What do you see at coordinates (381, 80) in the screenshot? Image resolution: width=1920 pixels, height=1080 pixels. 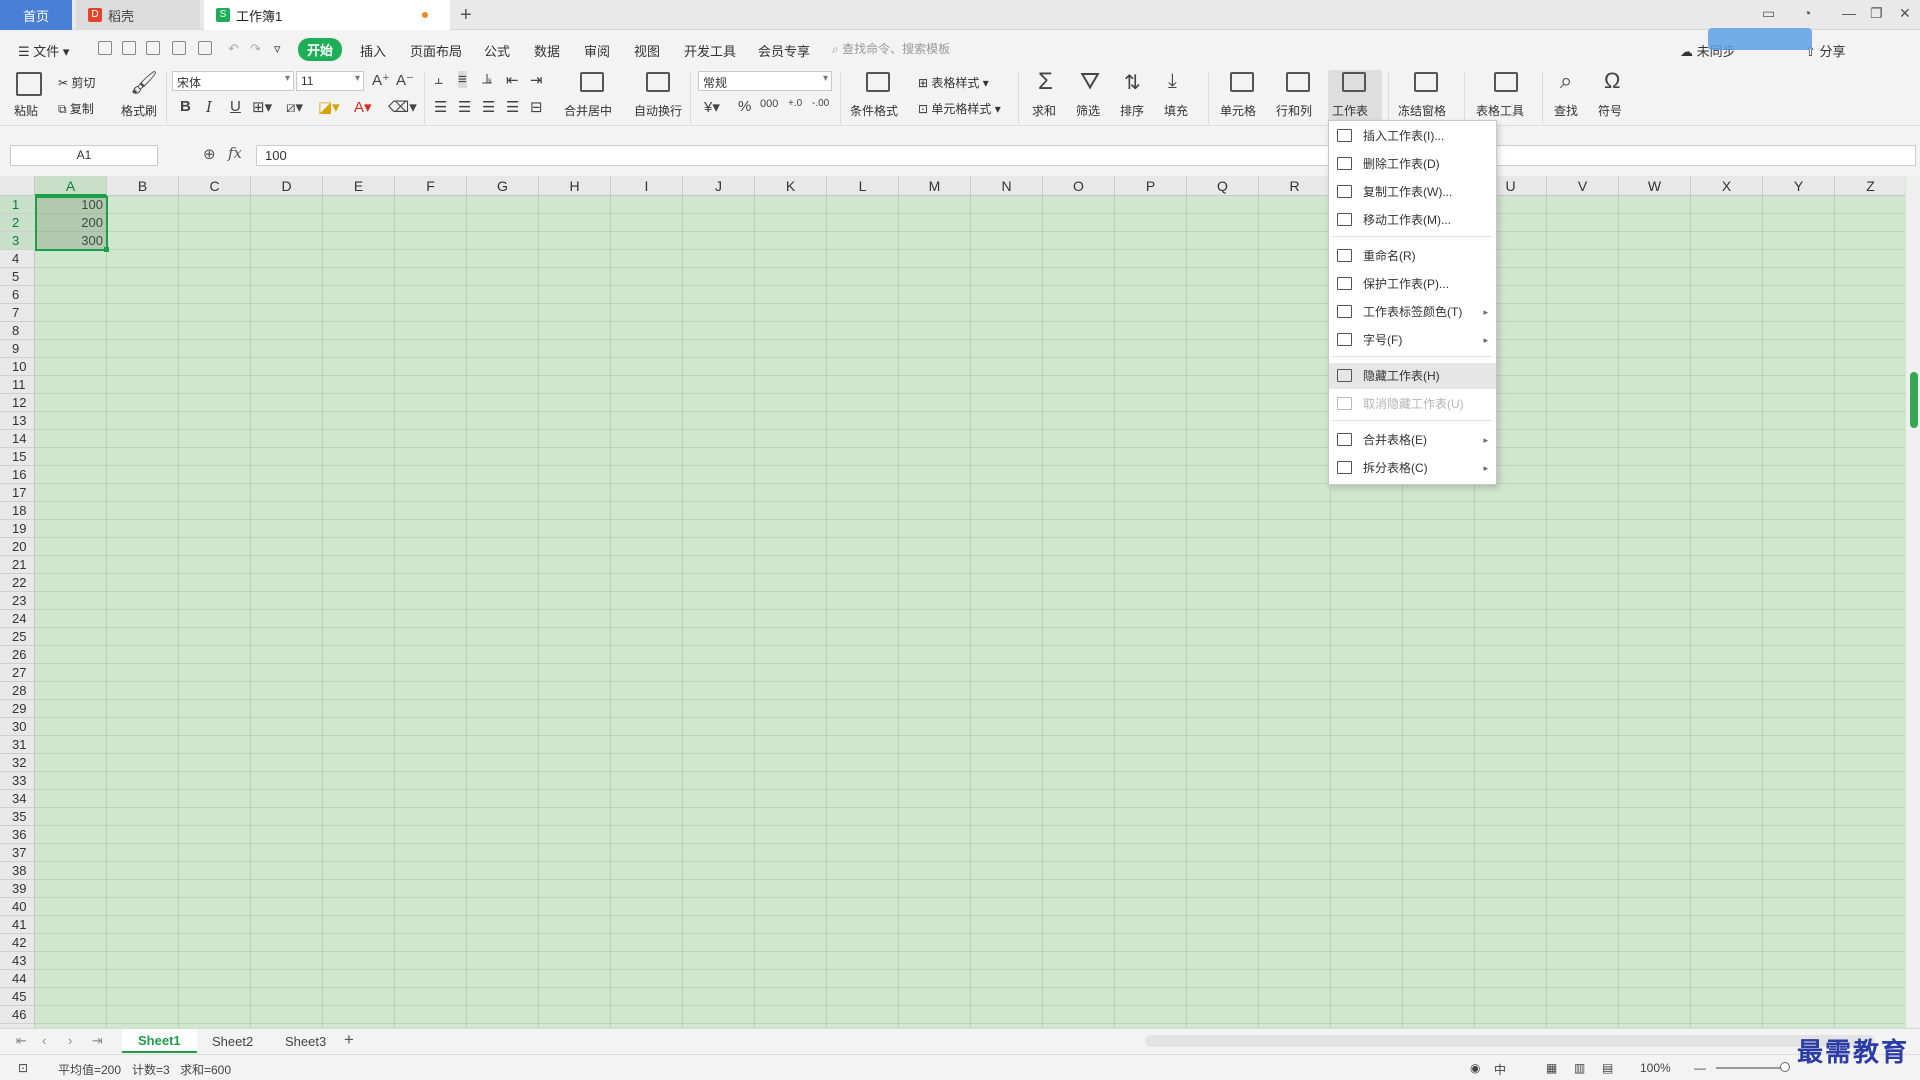 I see `font-grow-icon: A⁺` at bounding box center [381, 80].